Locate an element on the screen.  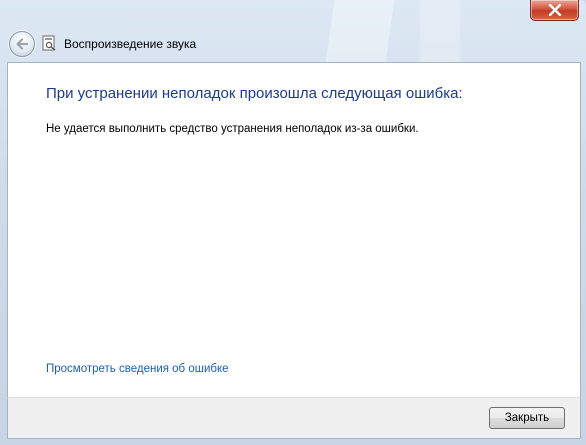
back-button is located at coordinates (22, 44).